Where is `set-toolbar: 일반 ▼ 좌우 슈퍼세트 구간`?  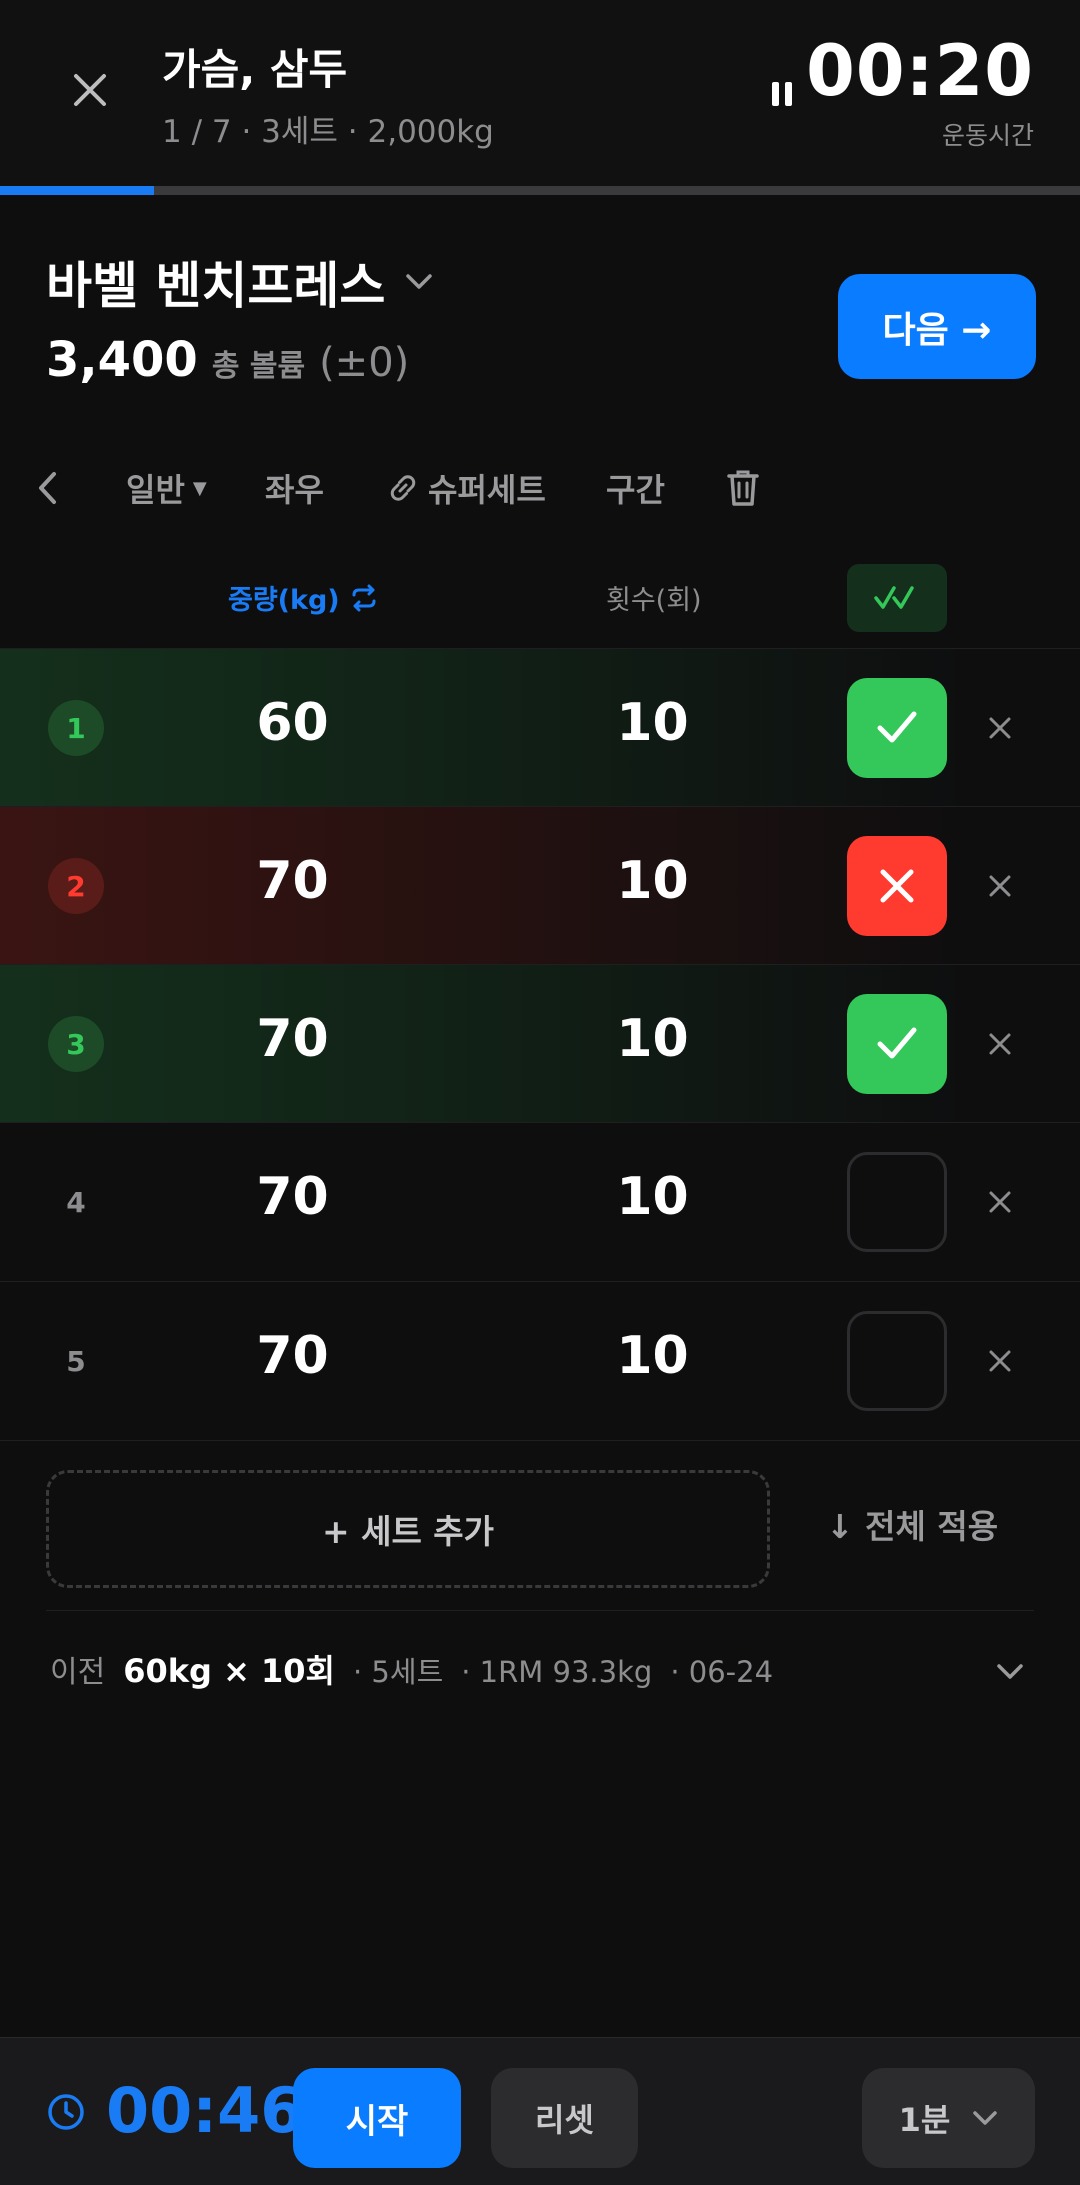
set-toolbar: 일반 ▼ 좌우 슈퍼세트 구간 is located at coordinates (540, 488).